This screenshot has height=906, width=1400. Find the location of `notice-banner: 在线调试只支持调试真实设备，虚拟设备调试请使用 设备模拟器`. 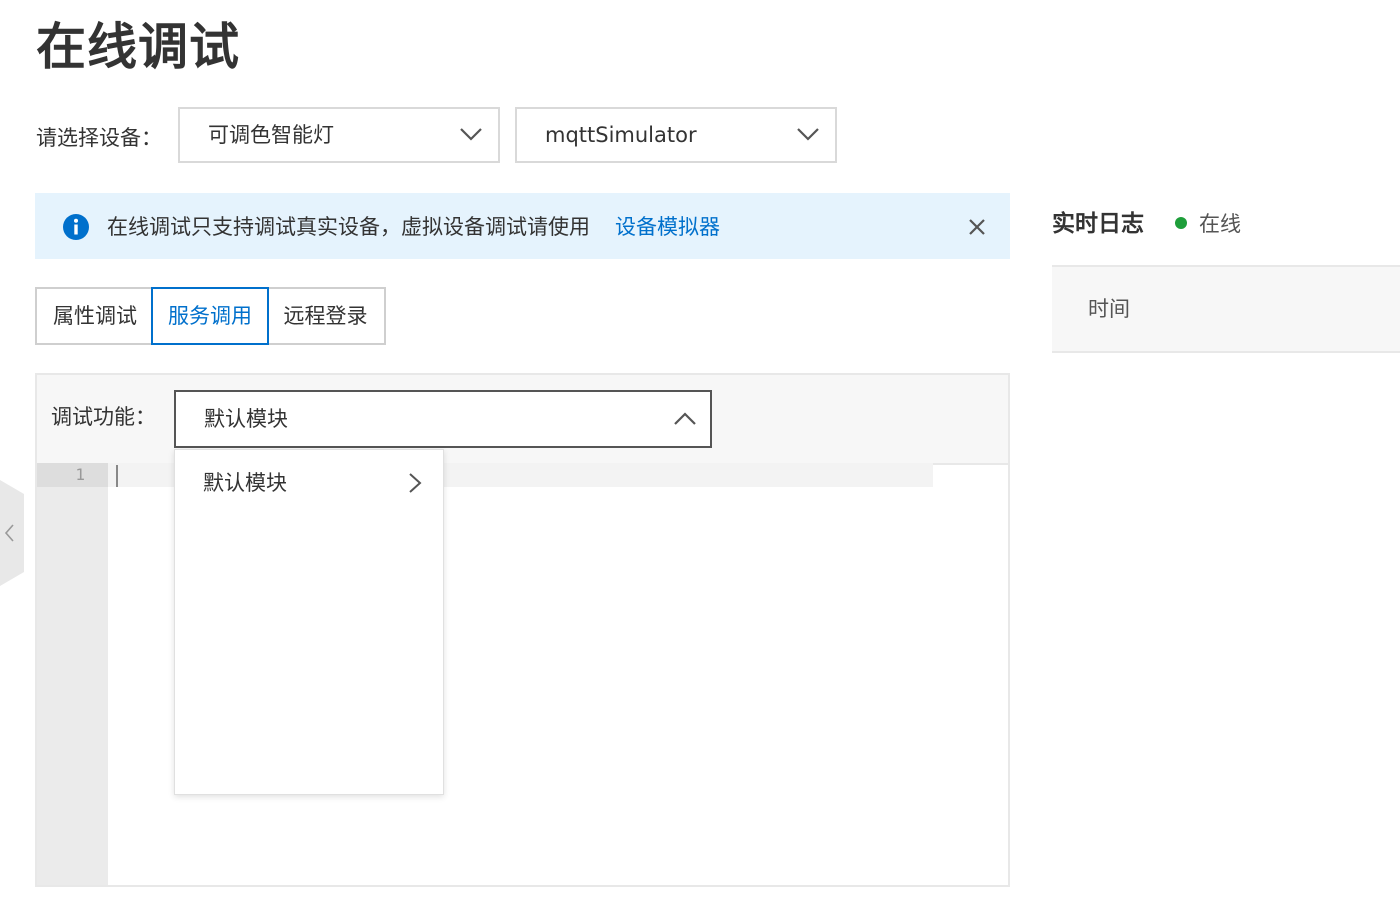

notice-banner: 在线调试只支持调试真实设备，虚拟设备调试请使用 设备模拟器 is located at coordinates (522, 226).